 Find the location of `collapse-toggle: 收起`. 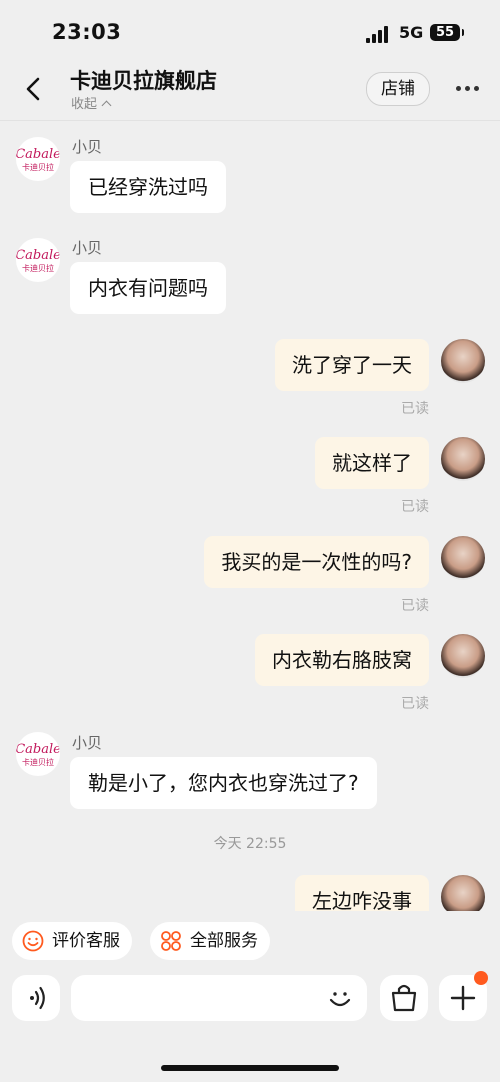

collapse-toggle: 收起 is located at coordinates (91, 102).